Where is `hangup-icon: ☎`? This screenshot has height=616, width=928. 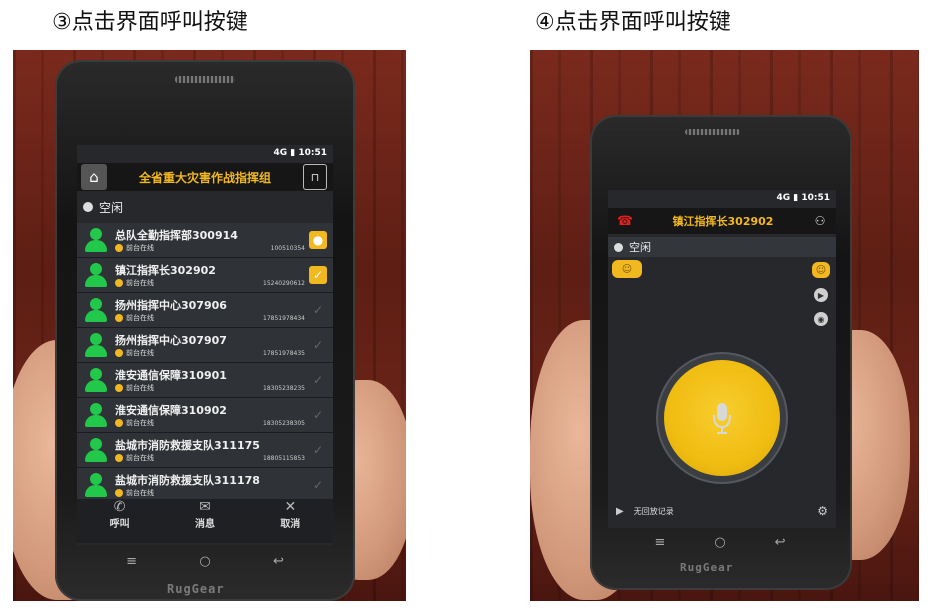
hangup-icon: ☎ is located at coordinates (625, 221).